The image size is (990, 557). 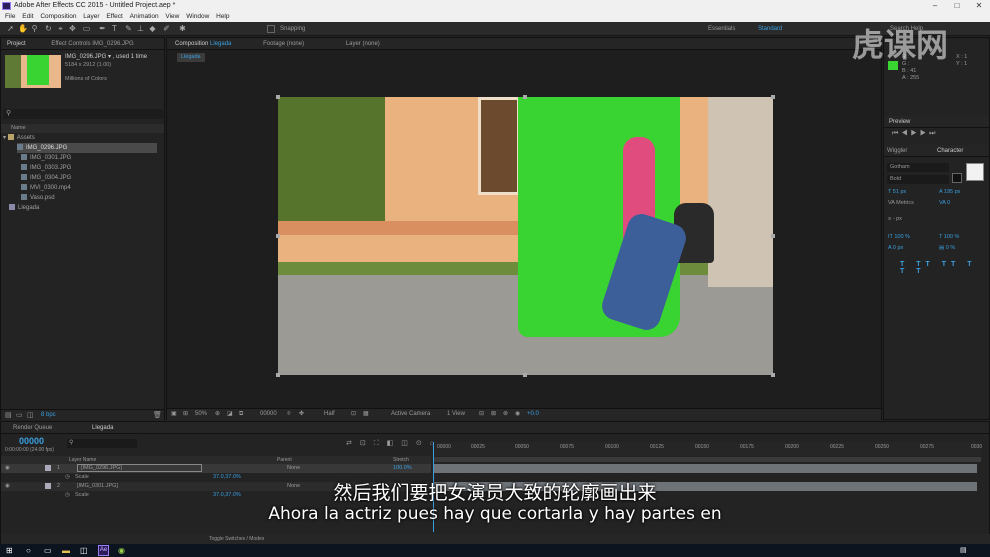 What do you see at coordinates (271, 29) in the screenshot?
I see `snapping-checkbox` at bounding box center [271, 29].